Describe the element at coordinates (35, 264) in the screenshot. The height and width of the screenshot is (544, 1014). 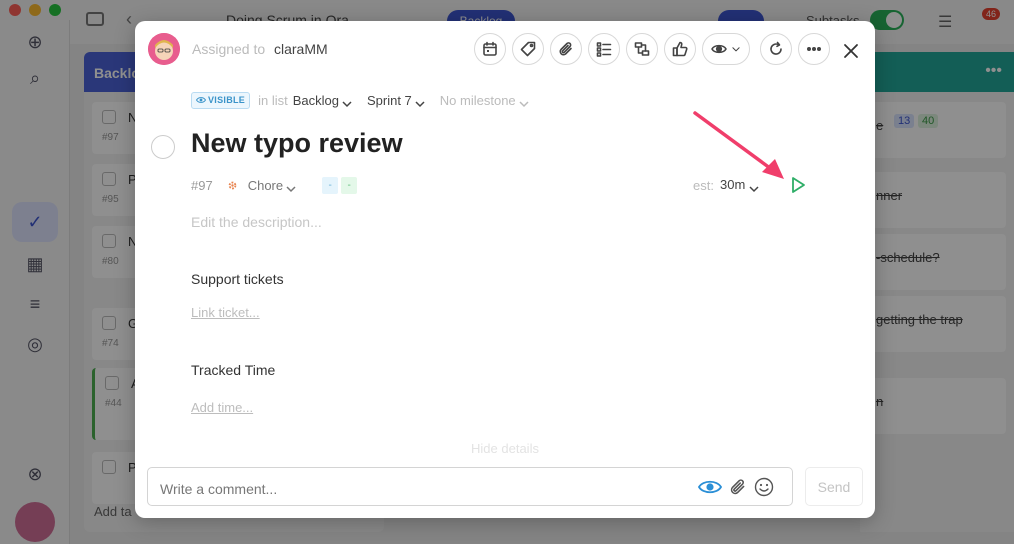
I see `calendar-nav-icon: ▦` at that location.